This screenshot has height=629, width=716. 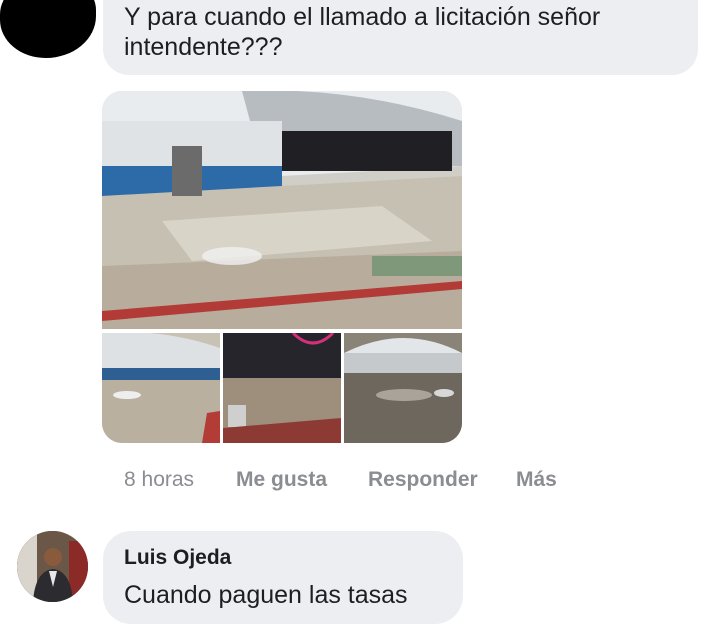 What do you see at coordinates (177, 558) in the screenshot?
I see `author-name: Luis Ojeda` at bounding box center [177, 558].